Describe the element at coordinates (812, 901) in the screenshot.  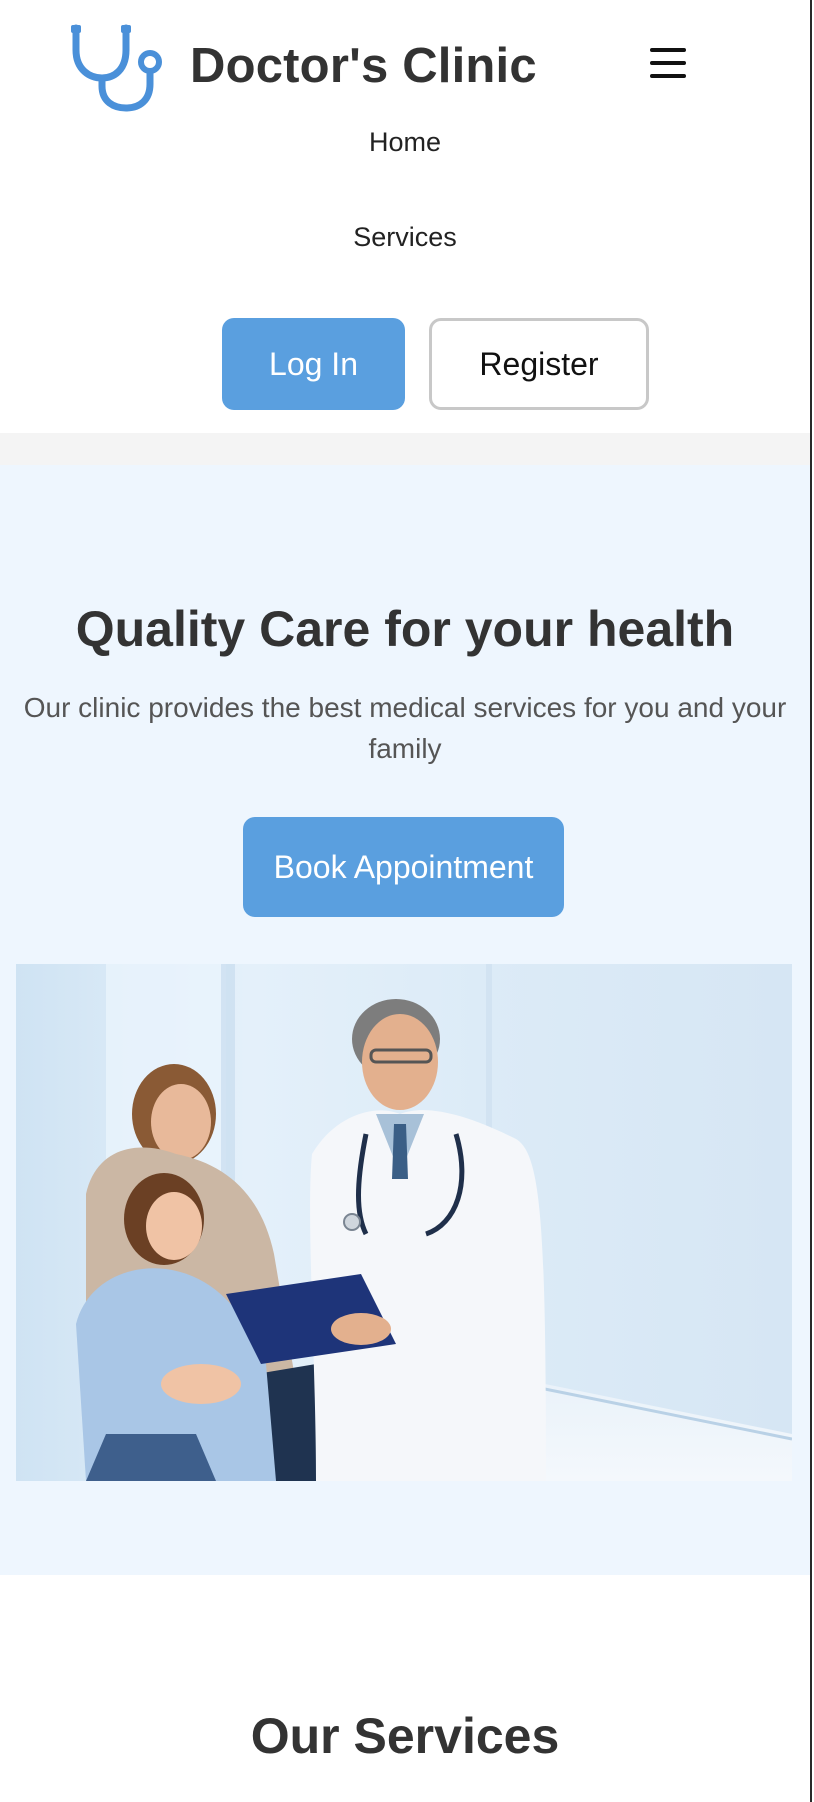
I see `window-edge` at that location.